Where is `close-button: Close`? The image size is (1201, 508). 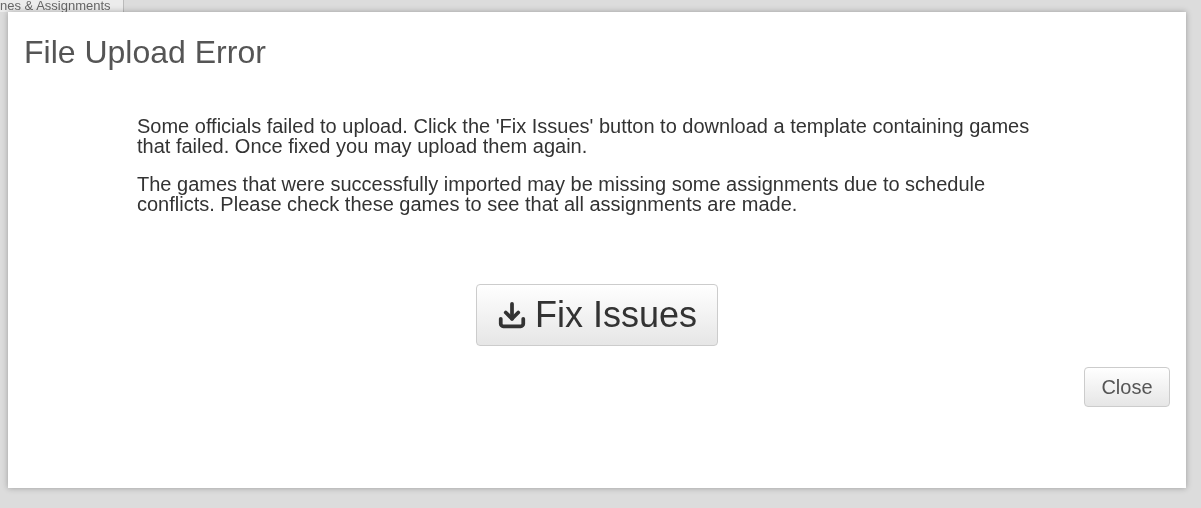
close-button: Close is located at coordinates (1127, 387).